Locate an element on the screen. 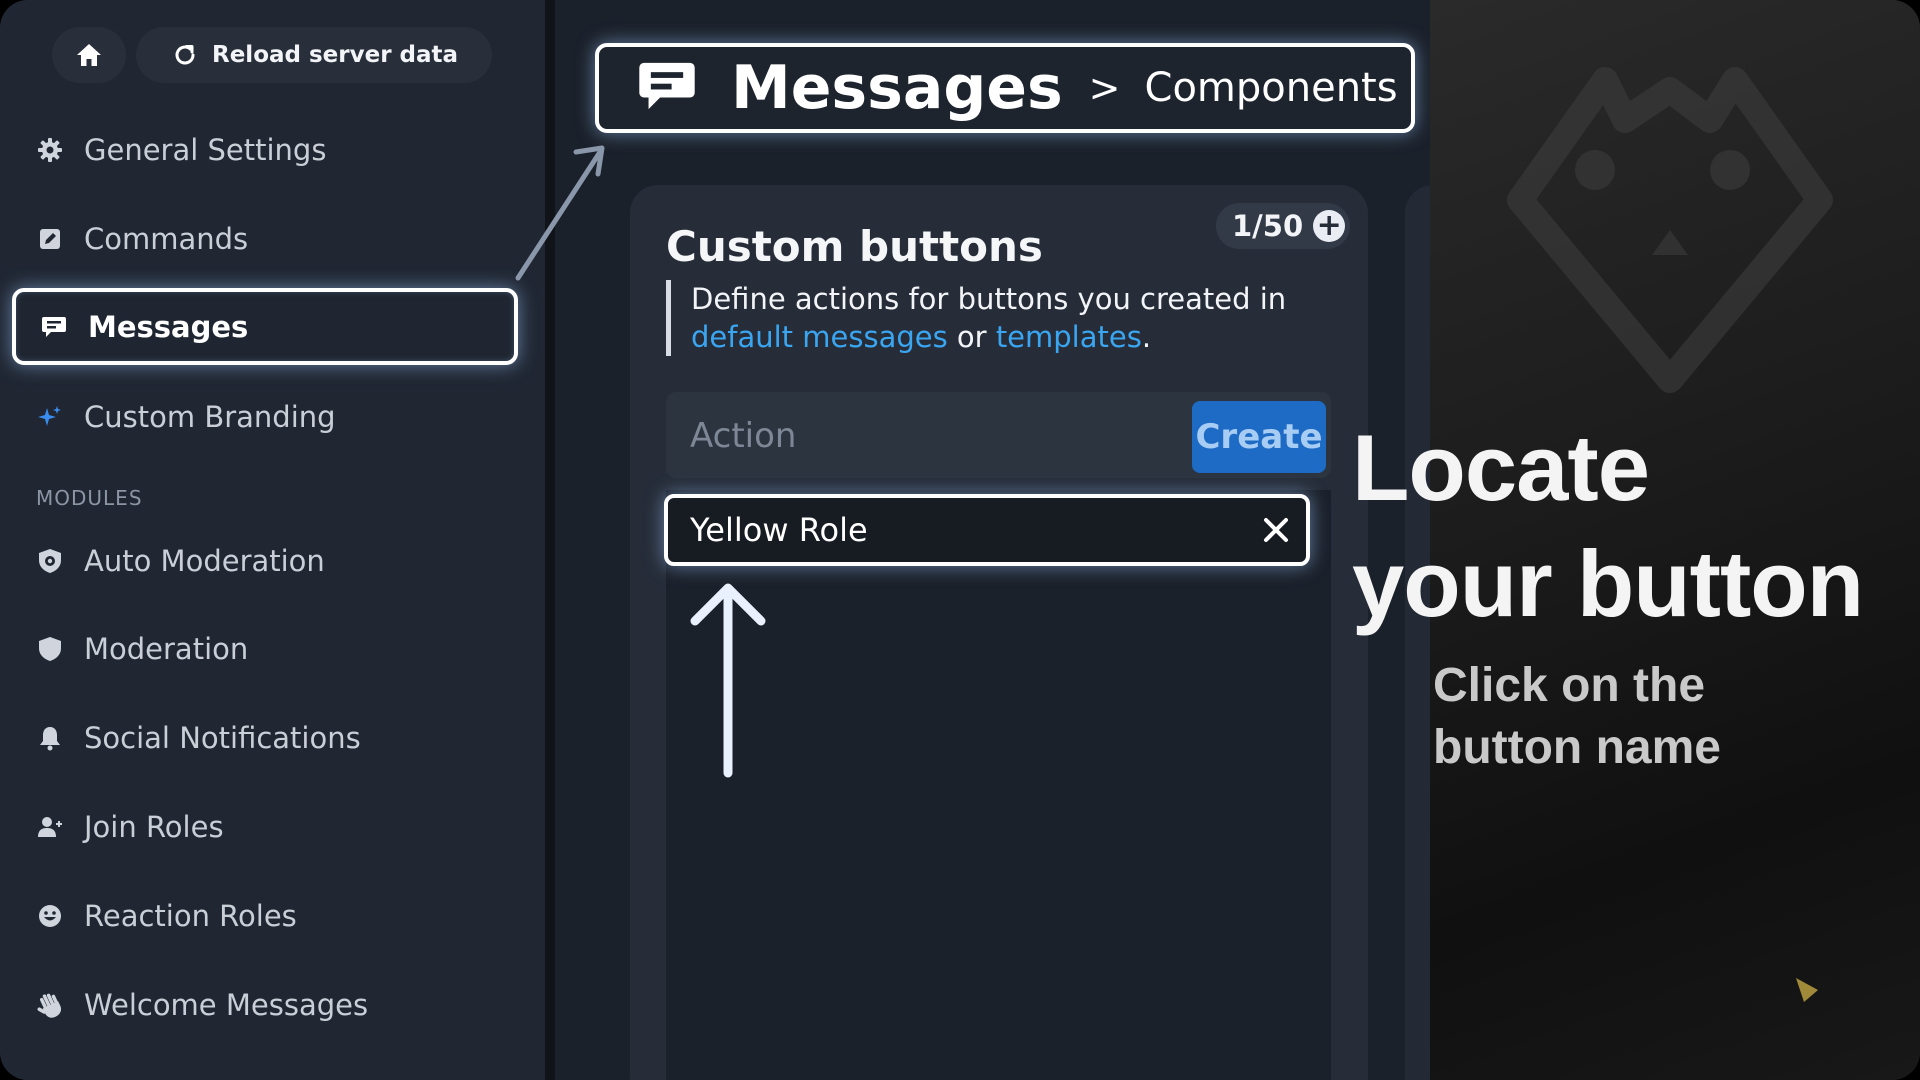  cursor-icon is located at coordinates (1807, 990).